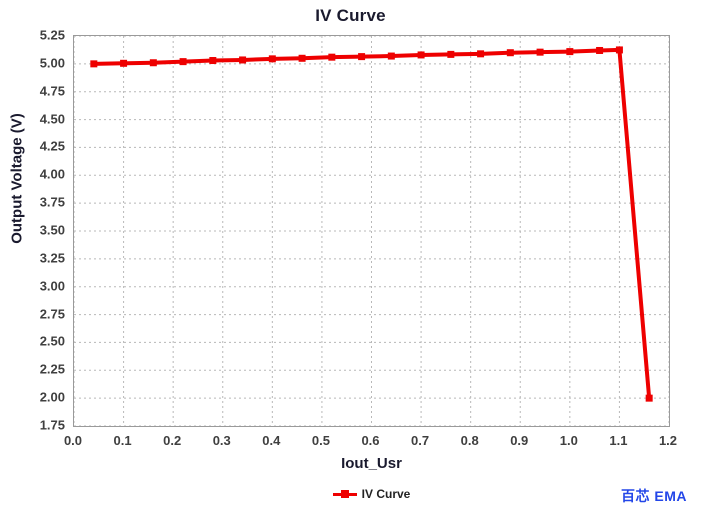 This screenshot has width=701, height=510. Describe the element at coordinates (73, 440) in the screenshot. I see `x-axis-tick-label: 0.0` at that location.